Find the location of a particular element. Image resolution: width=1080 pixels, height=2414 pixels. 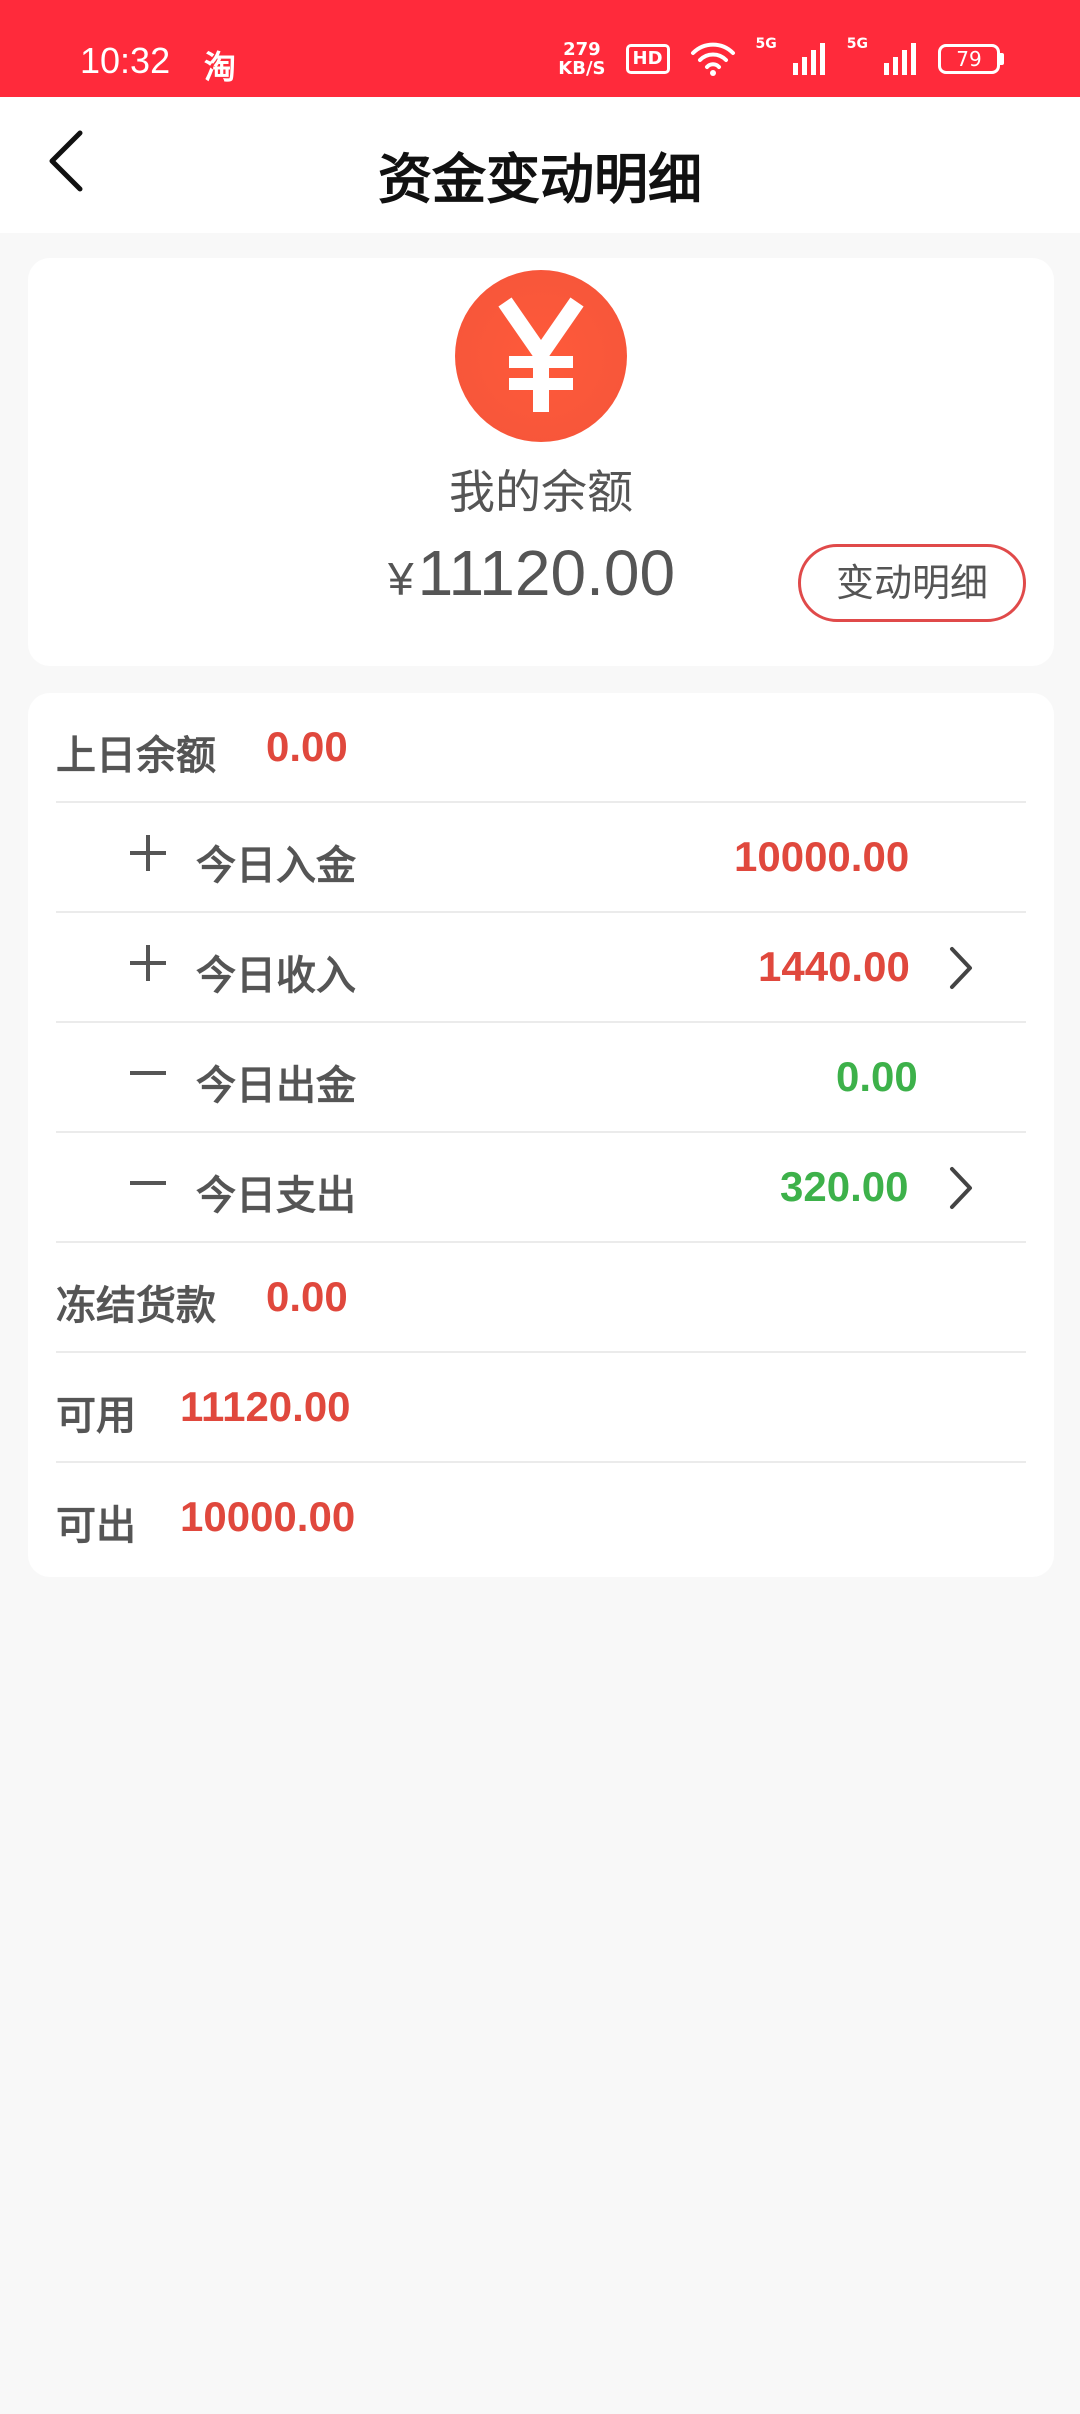

row-value: 1440.00 is located at coordinates (834, 966).